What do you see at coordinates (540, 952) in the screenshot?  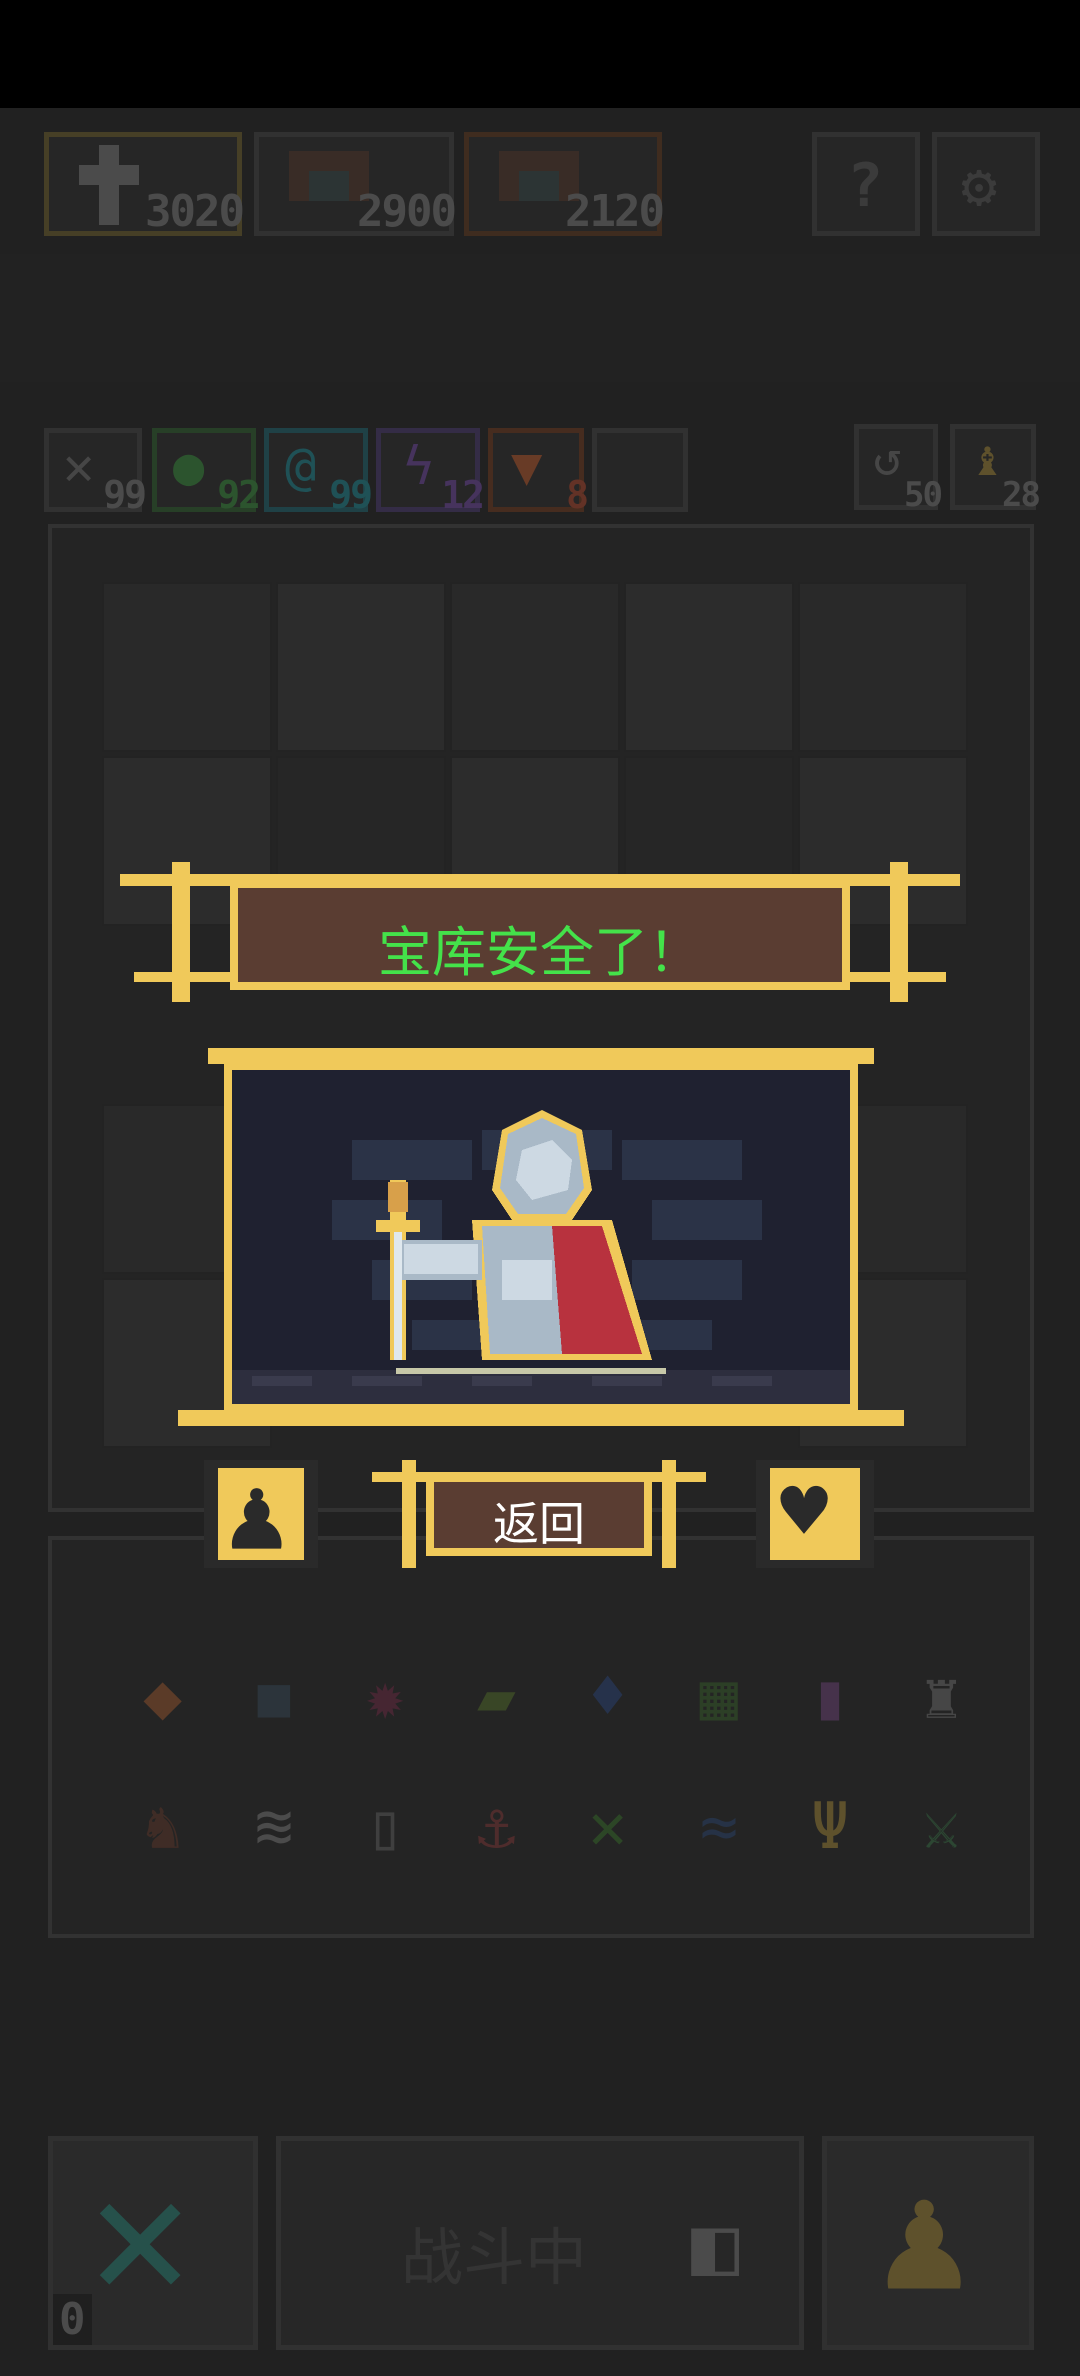 I see `dialog-title: 宝库安全了！` at bounding box center [540, 952].